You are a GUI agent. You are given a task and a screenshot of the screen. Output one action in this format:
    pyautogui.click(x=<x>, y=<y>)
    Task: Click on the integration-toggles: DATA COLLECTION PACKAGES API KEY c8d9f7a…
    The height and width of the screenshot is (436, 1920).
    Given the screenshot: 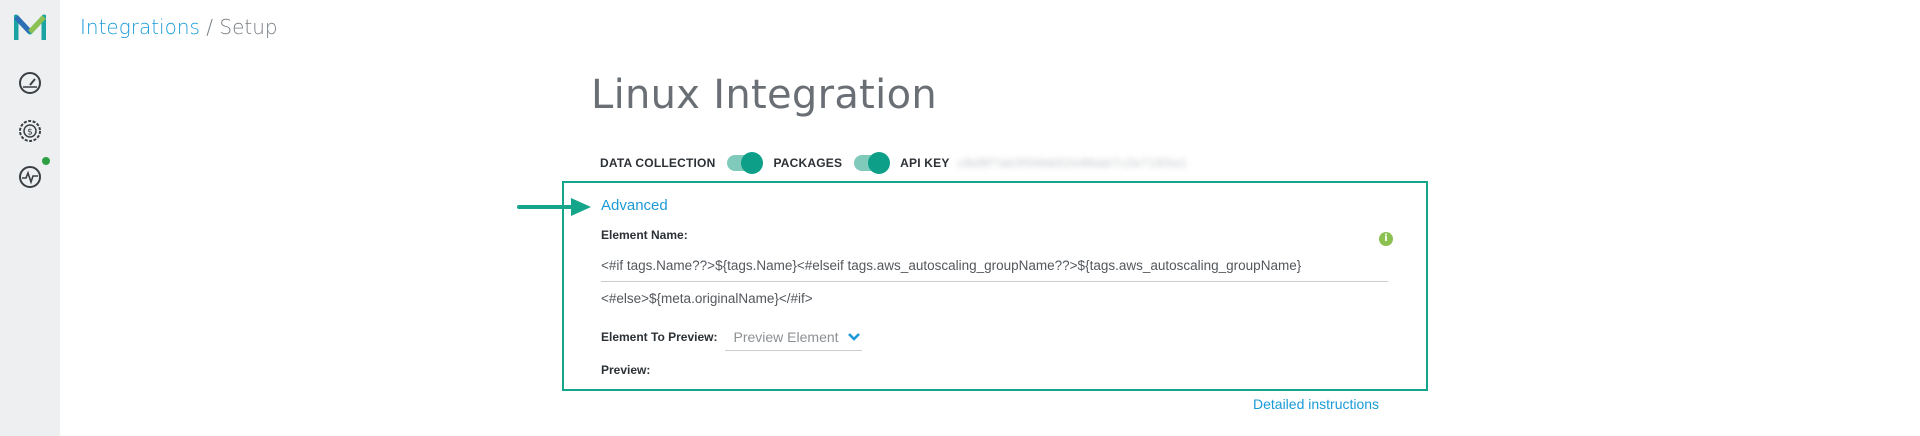 What is the action you would take?
    pyautogui.click(x=893, y=163)
    